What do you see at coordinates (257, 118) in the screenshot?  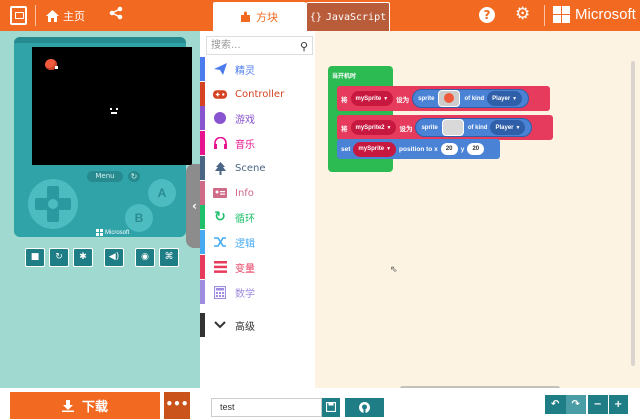 I see `category-game: 游戏` at bounding box center [257, 118].